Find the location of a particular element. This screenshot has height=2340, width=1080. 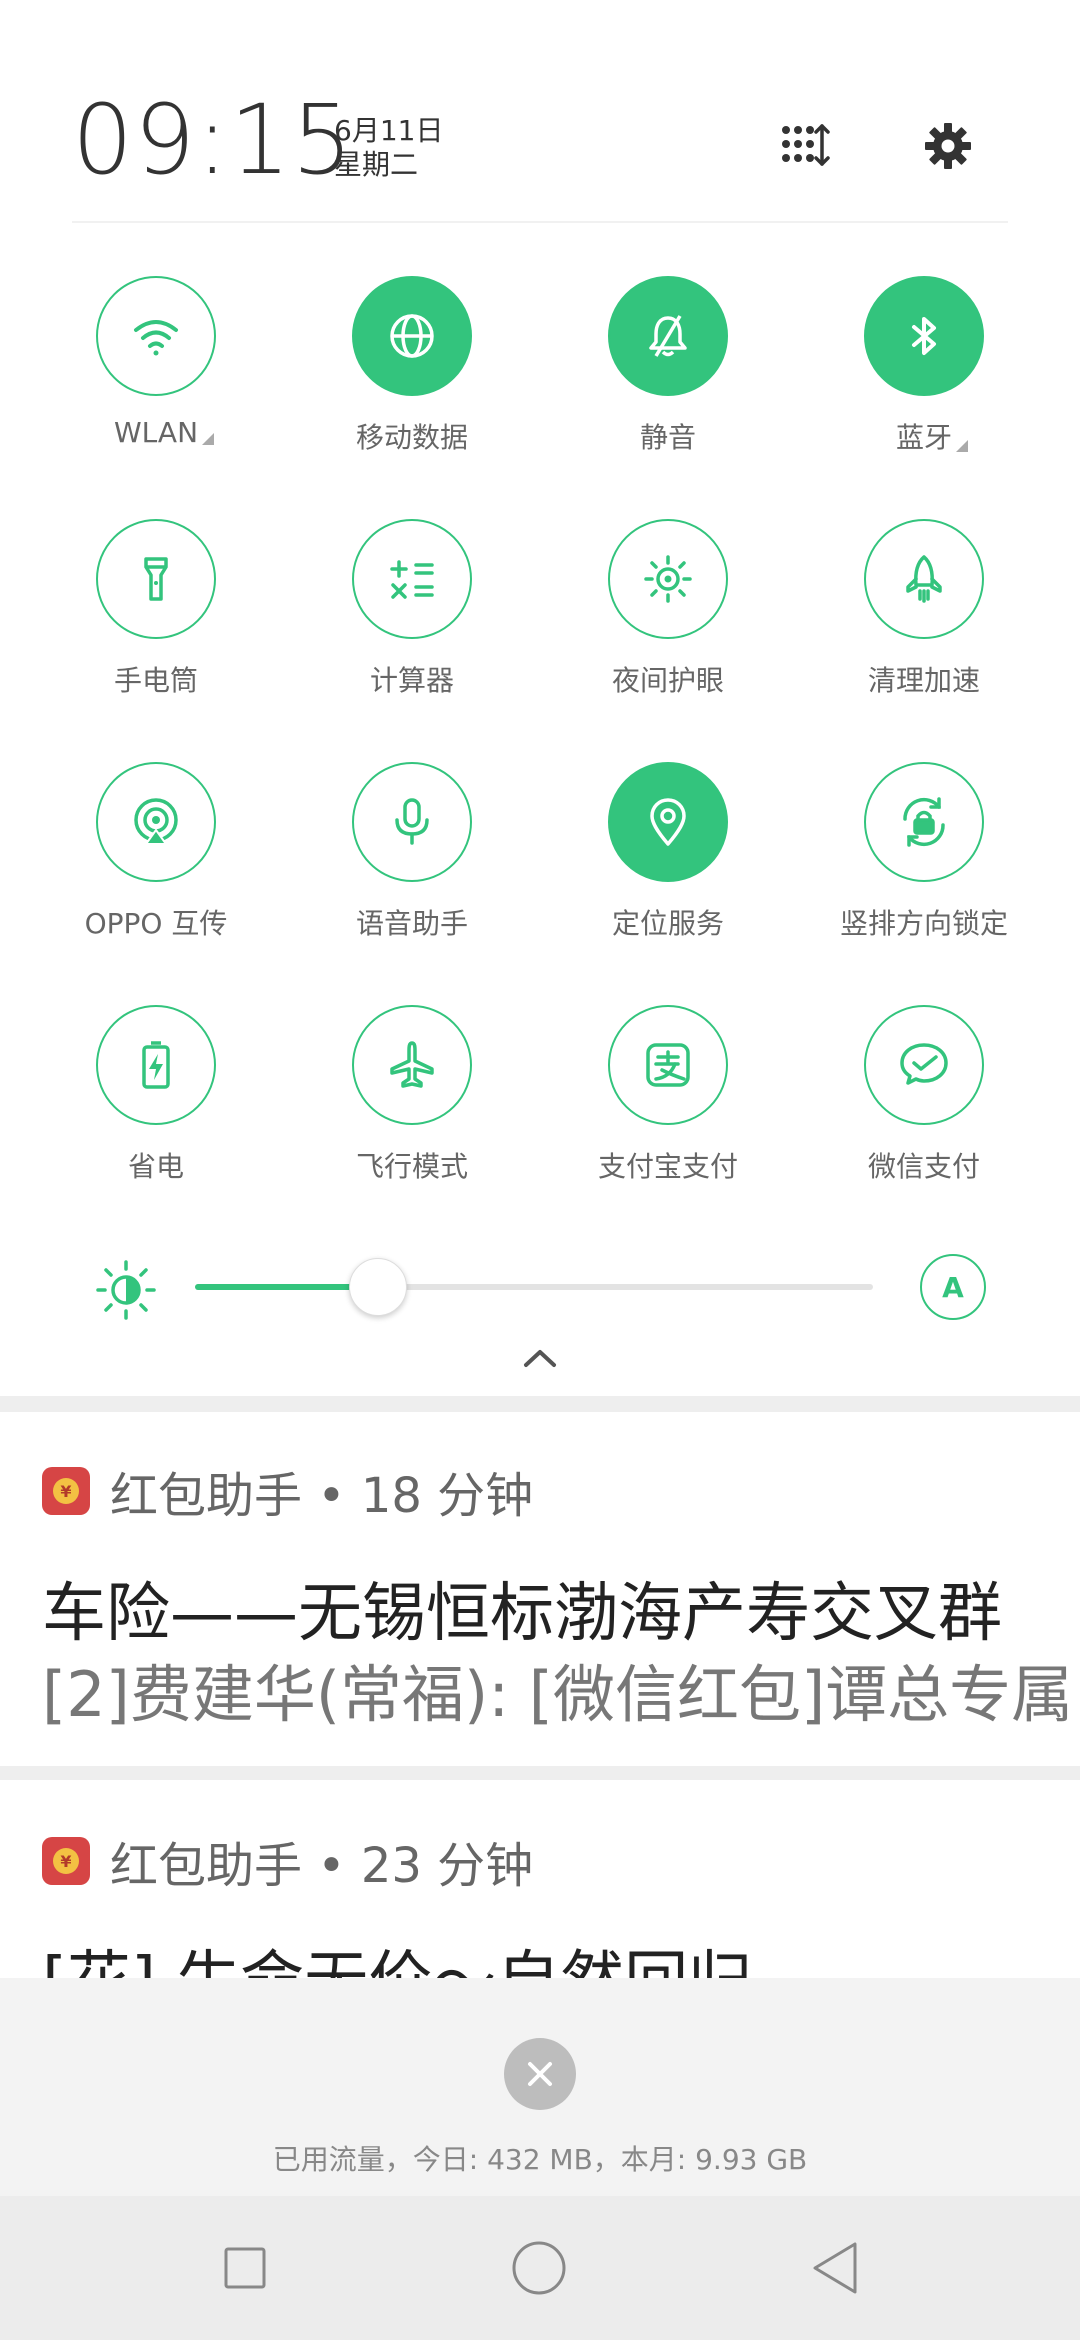

globe-icon is located at coordinates (412, 336).